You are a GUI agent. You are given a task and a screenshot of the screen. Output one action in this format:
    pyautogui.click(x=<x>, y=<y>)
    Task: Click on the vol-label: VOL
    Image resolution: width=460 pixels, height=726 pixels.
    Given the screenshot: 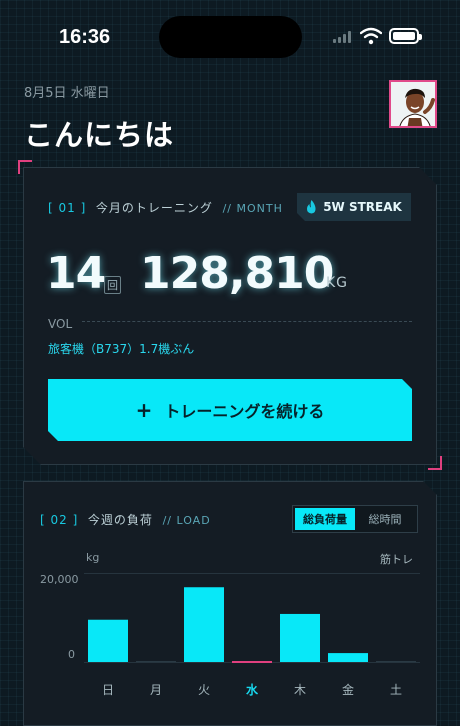 What is the action you would take?
    pyautogui.click(x=60, y=324)
    